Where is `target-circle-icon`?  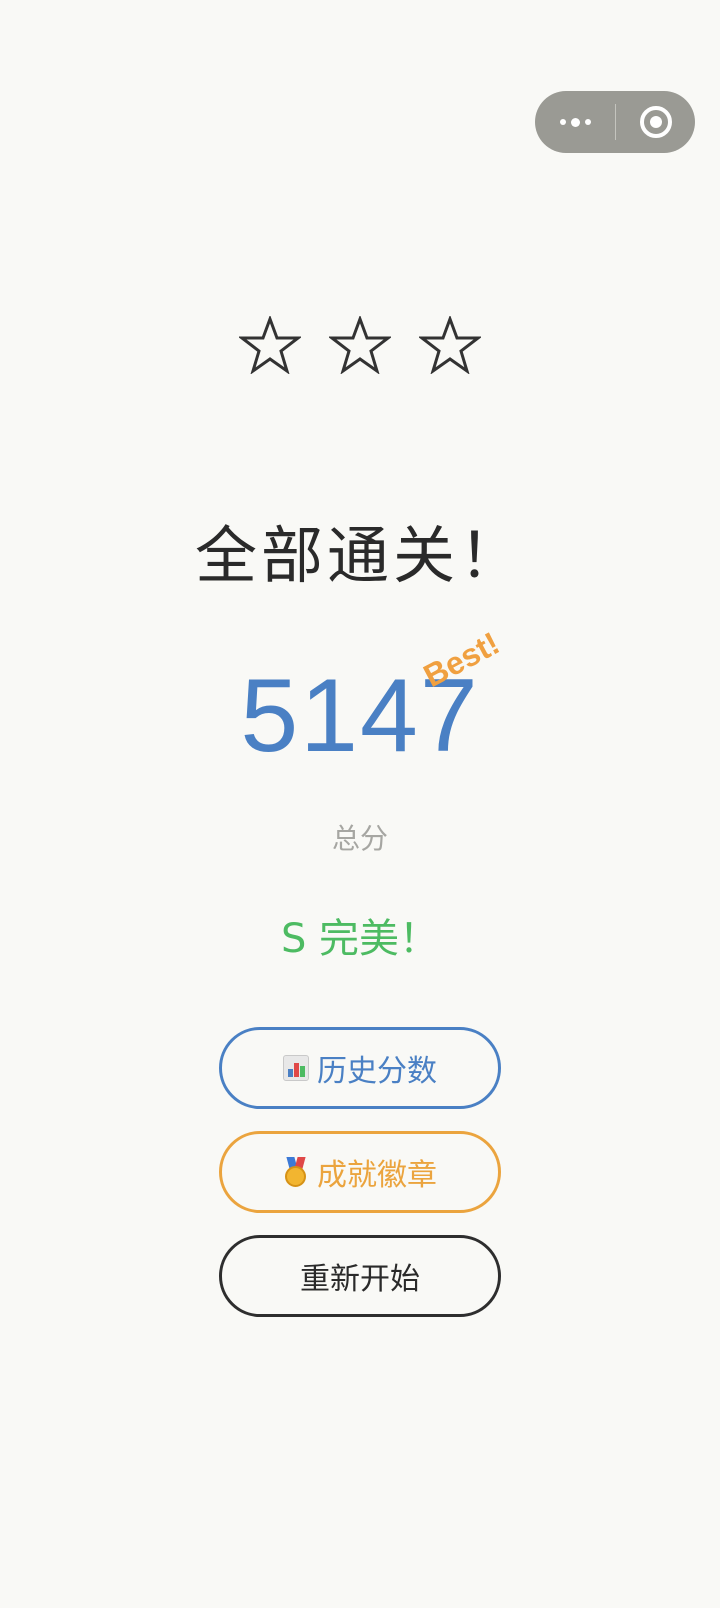
target-circle-icon is located at coordinates (655, 122).